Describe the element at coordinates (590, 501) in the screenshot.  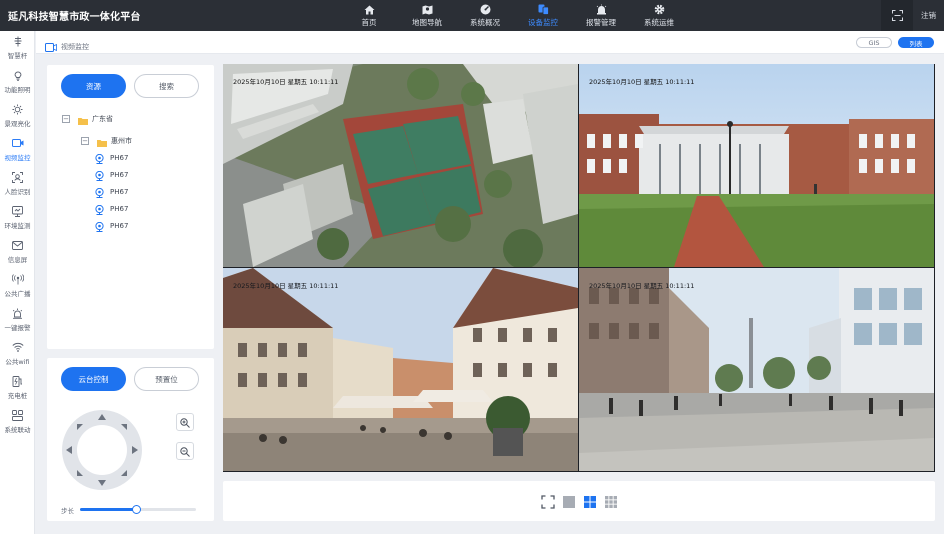
I see `quad-layout-icon` at that location.